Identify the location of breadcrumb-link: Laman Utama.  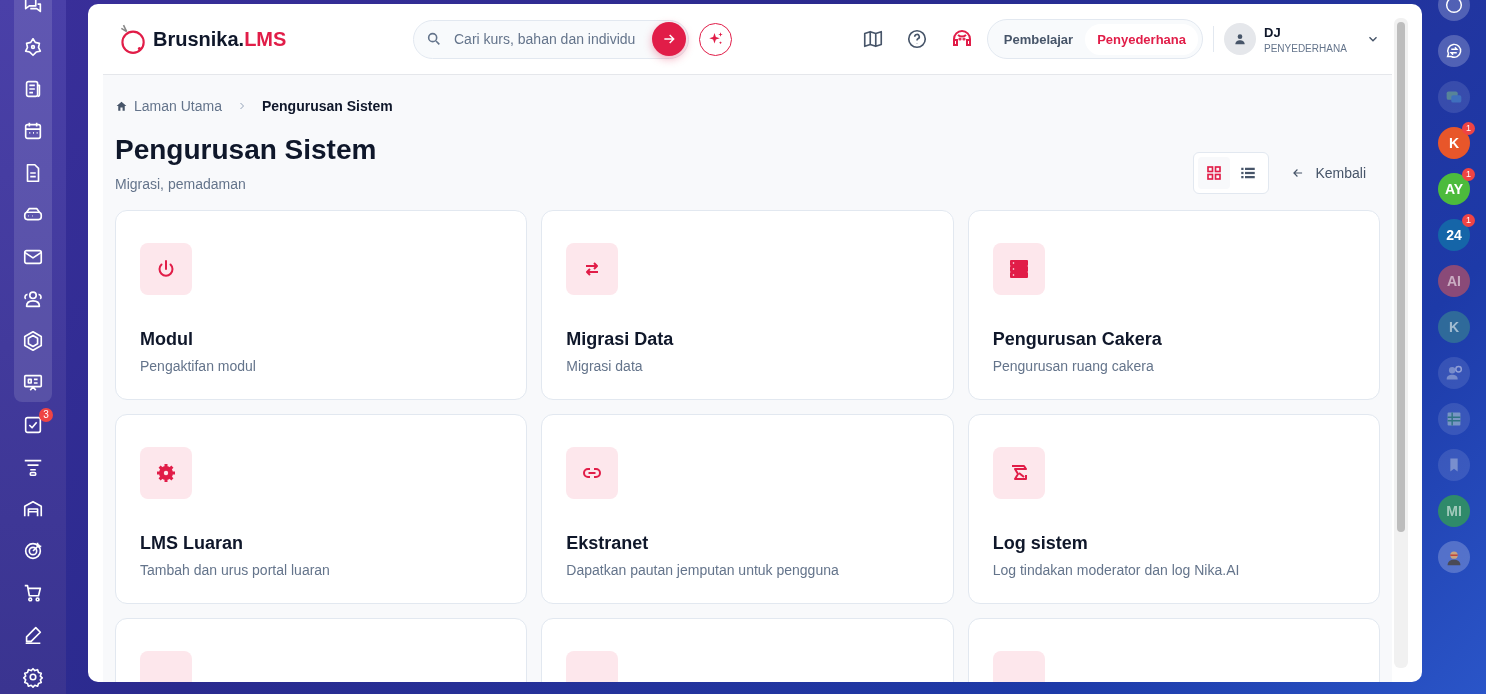
(178, 106).